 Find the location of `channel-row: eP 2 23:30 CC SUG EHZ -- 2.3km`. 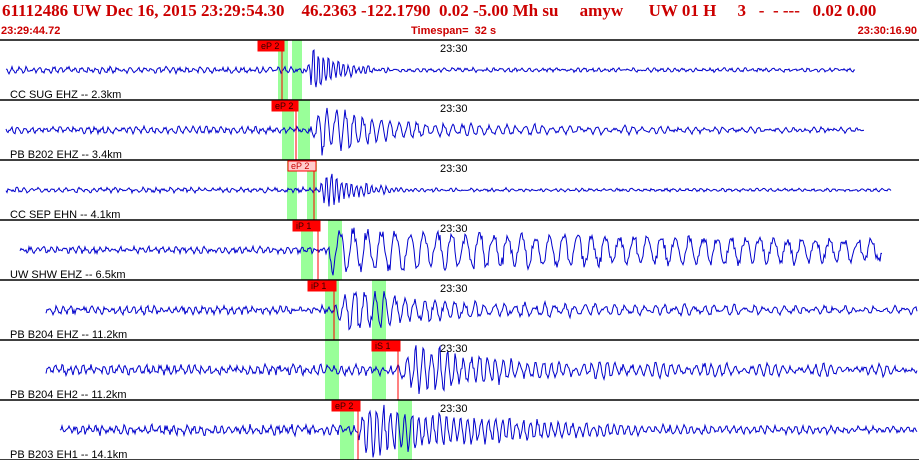

channel-row: eP 2 23:30 CC SUG EHZ -- 2.3km is located at coordinates (459, 70).